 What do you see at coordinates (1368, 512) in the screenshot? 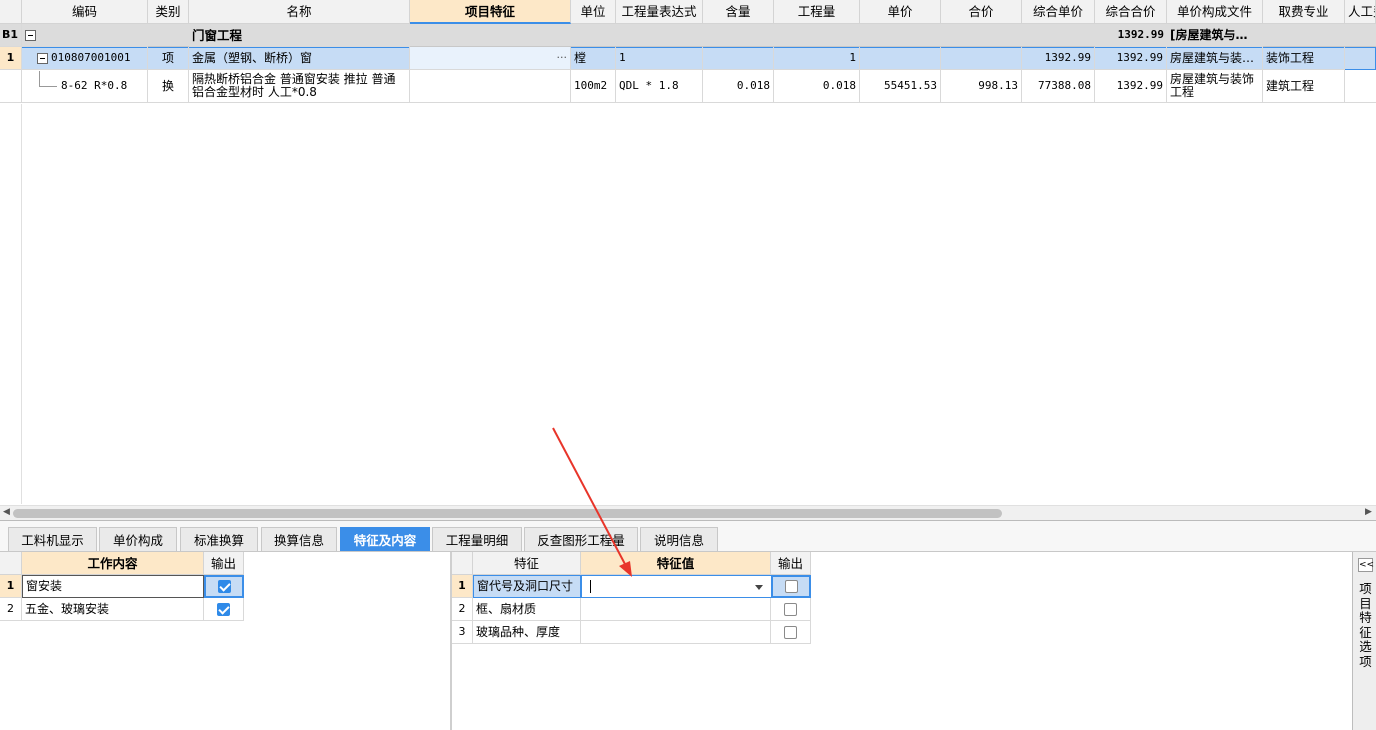
I see `scroll-right-arrow: ▶` at bounding box center [1368, 512].